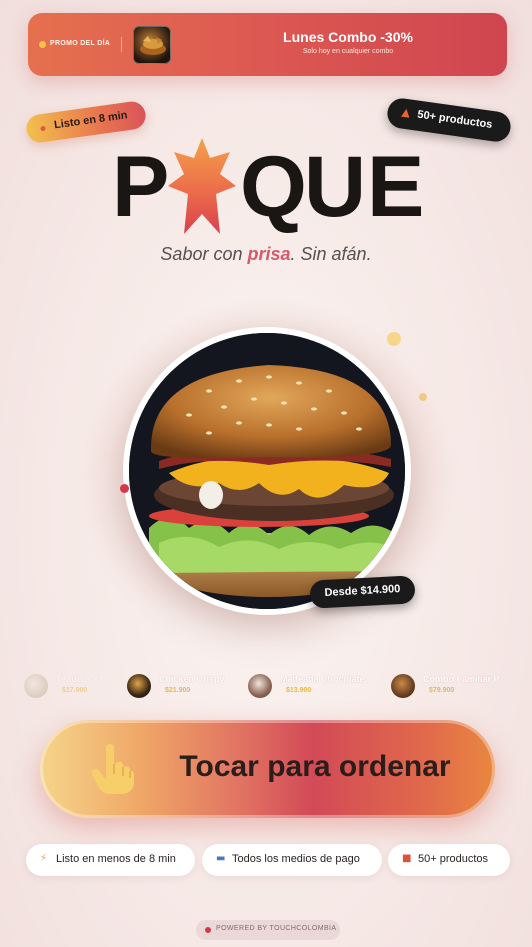  Describe the element at coordinates (348, 51) in the screenshot. I see `promo-subtitle: Solo hoy en cualquier combo` at that location.